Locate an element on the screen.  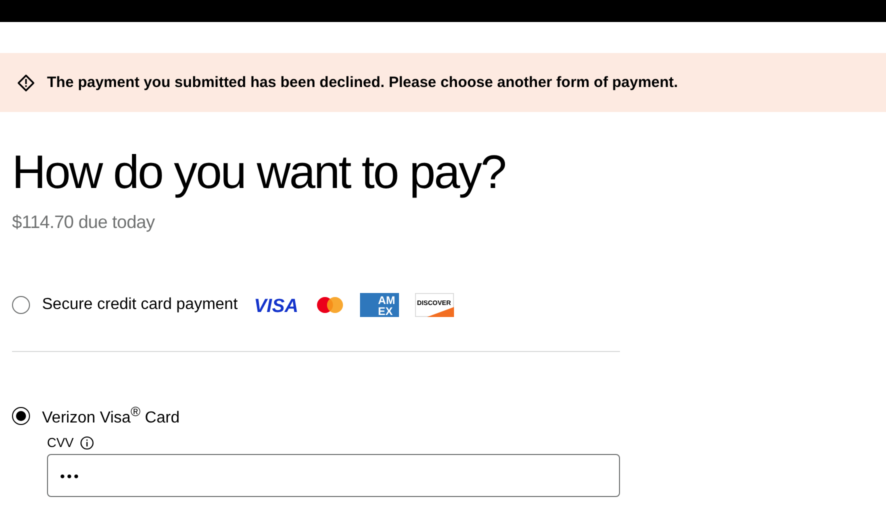
alert-message: The payment you submitted has been declined. Please choose another form of payment. is located at coordinates (362, 82).